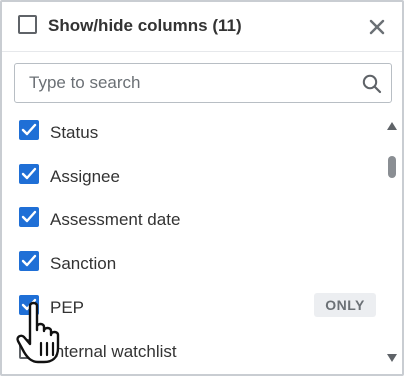 This screenshot has height=376, width=404. What do you see at coordinates (192, 307) in the screenshot?
I see `column-item-pep: PEP ONLY` at bounding box center [192, 307].